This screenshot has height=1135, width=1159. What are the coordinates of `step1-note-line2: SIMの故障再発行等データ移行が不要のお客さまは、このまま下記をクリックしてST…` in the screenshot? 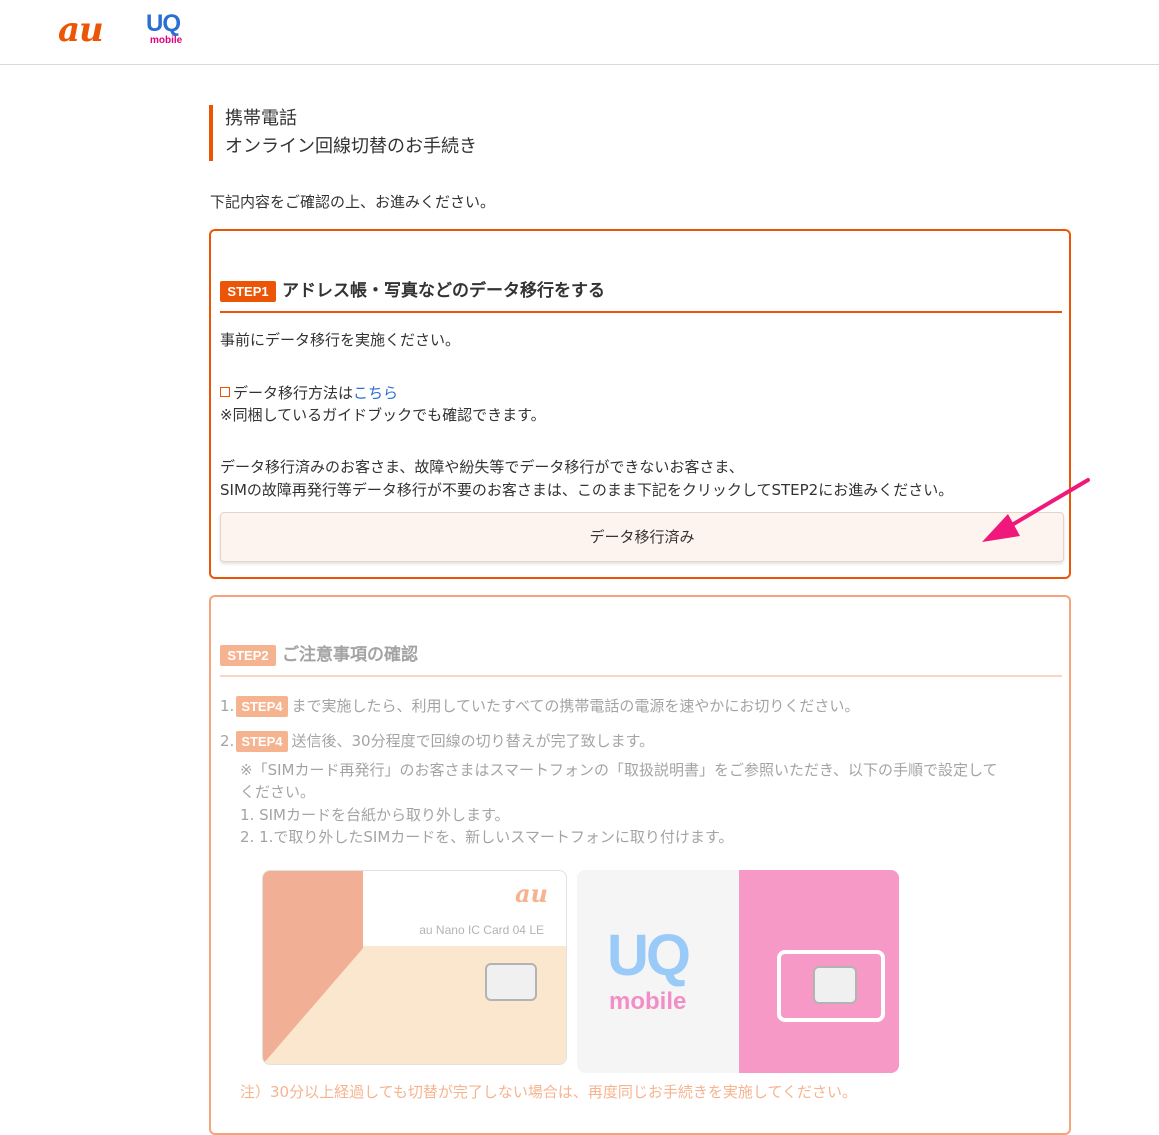 It's located at (587, 490).